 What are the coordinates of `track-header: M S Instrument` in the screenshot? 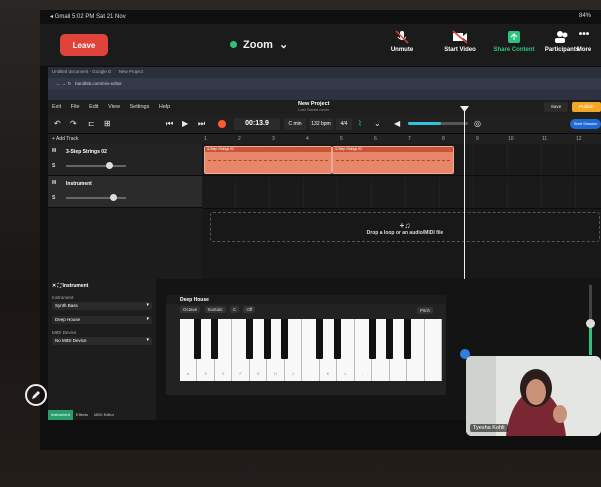 It's located at (125, 192).